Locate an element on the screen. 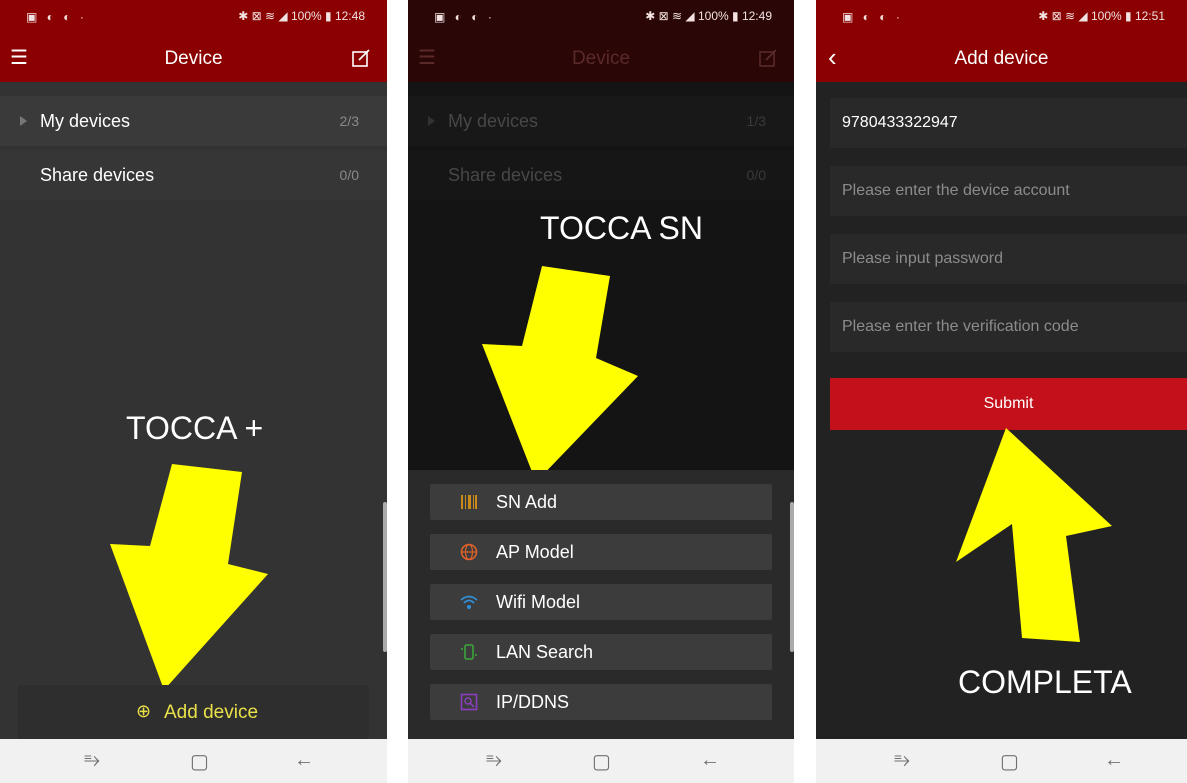 The width and height of the screenshot is (1187, 783). row-my-devices: My devices 1/3 is located at coordinates (601, 121).